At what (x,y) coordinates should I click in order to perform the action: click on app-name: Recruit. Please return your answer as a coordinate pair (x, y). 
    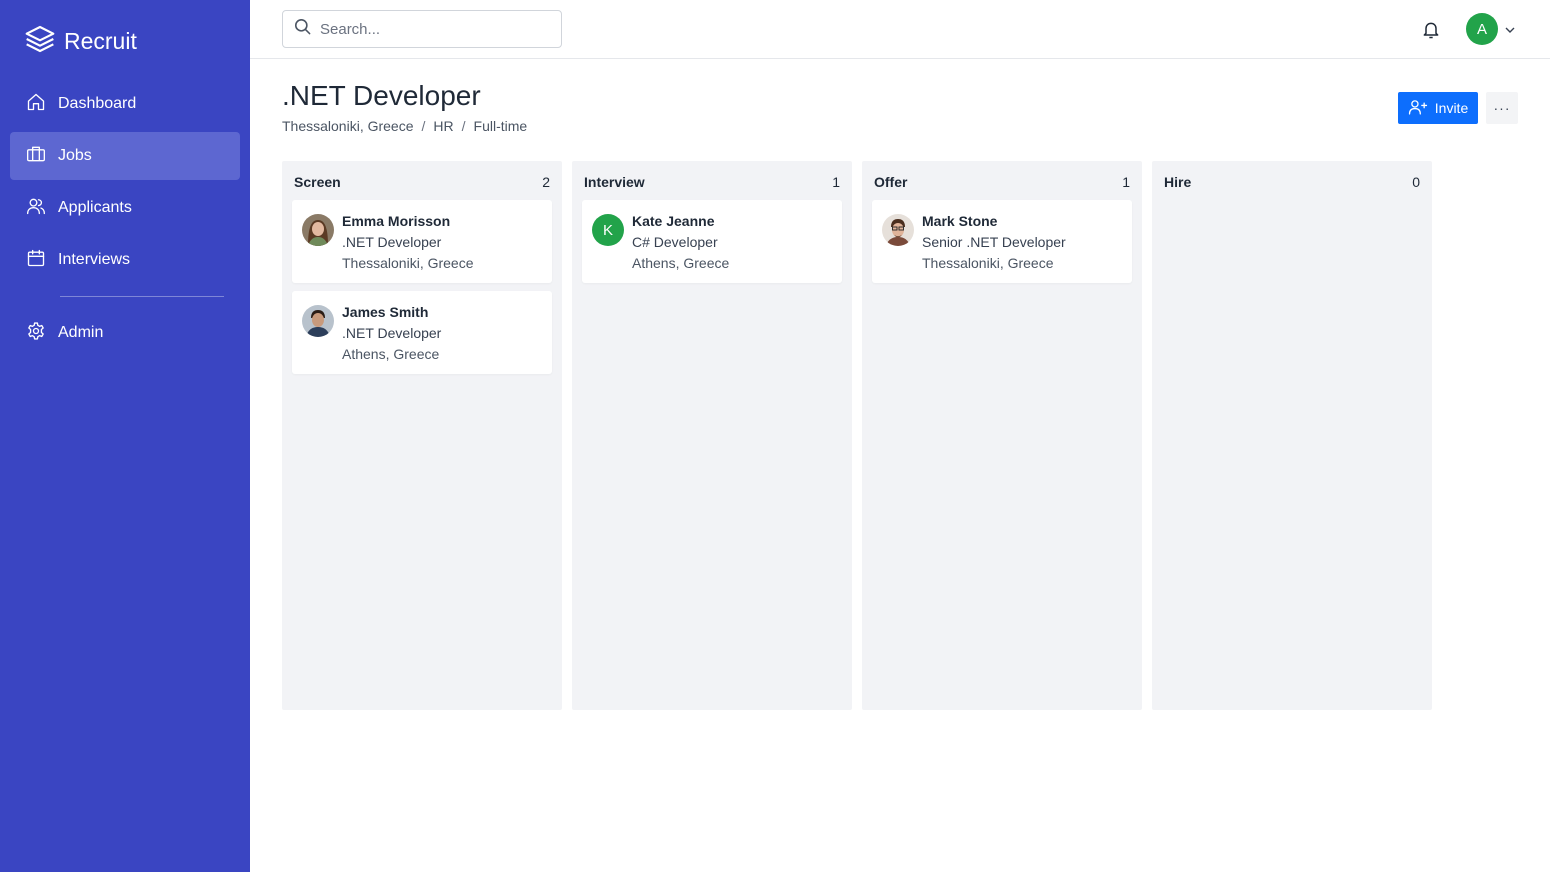
    Looking at the image, I should click on (100, 40).